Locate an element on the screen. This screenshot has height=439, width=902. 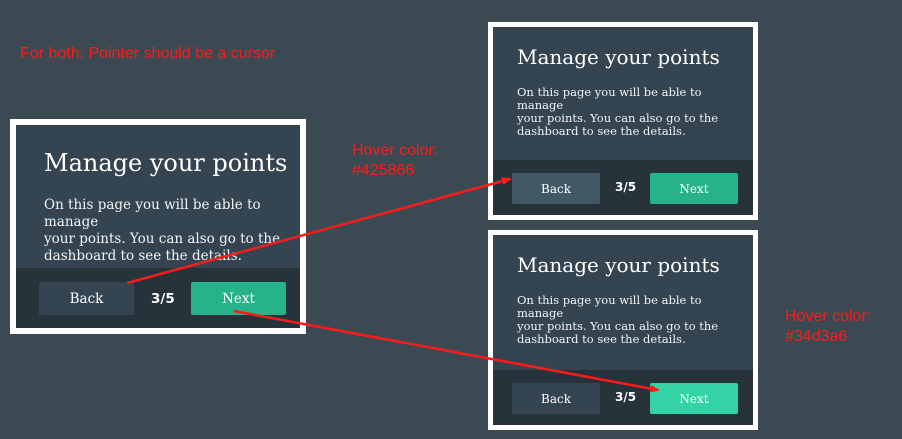
arrow-to-back-hover is located at coordinates (319, 231).